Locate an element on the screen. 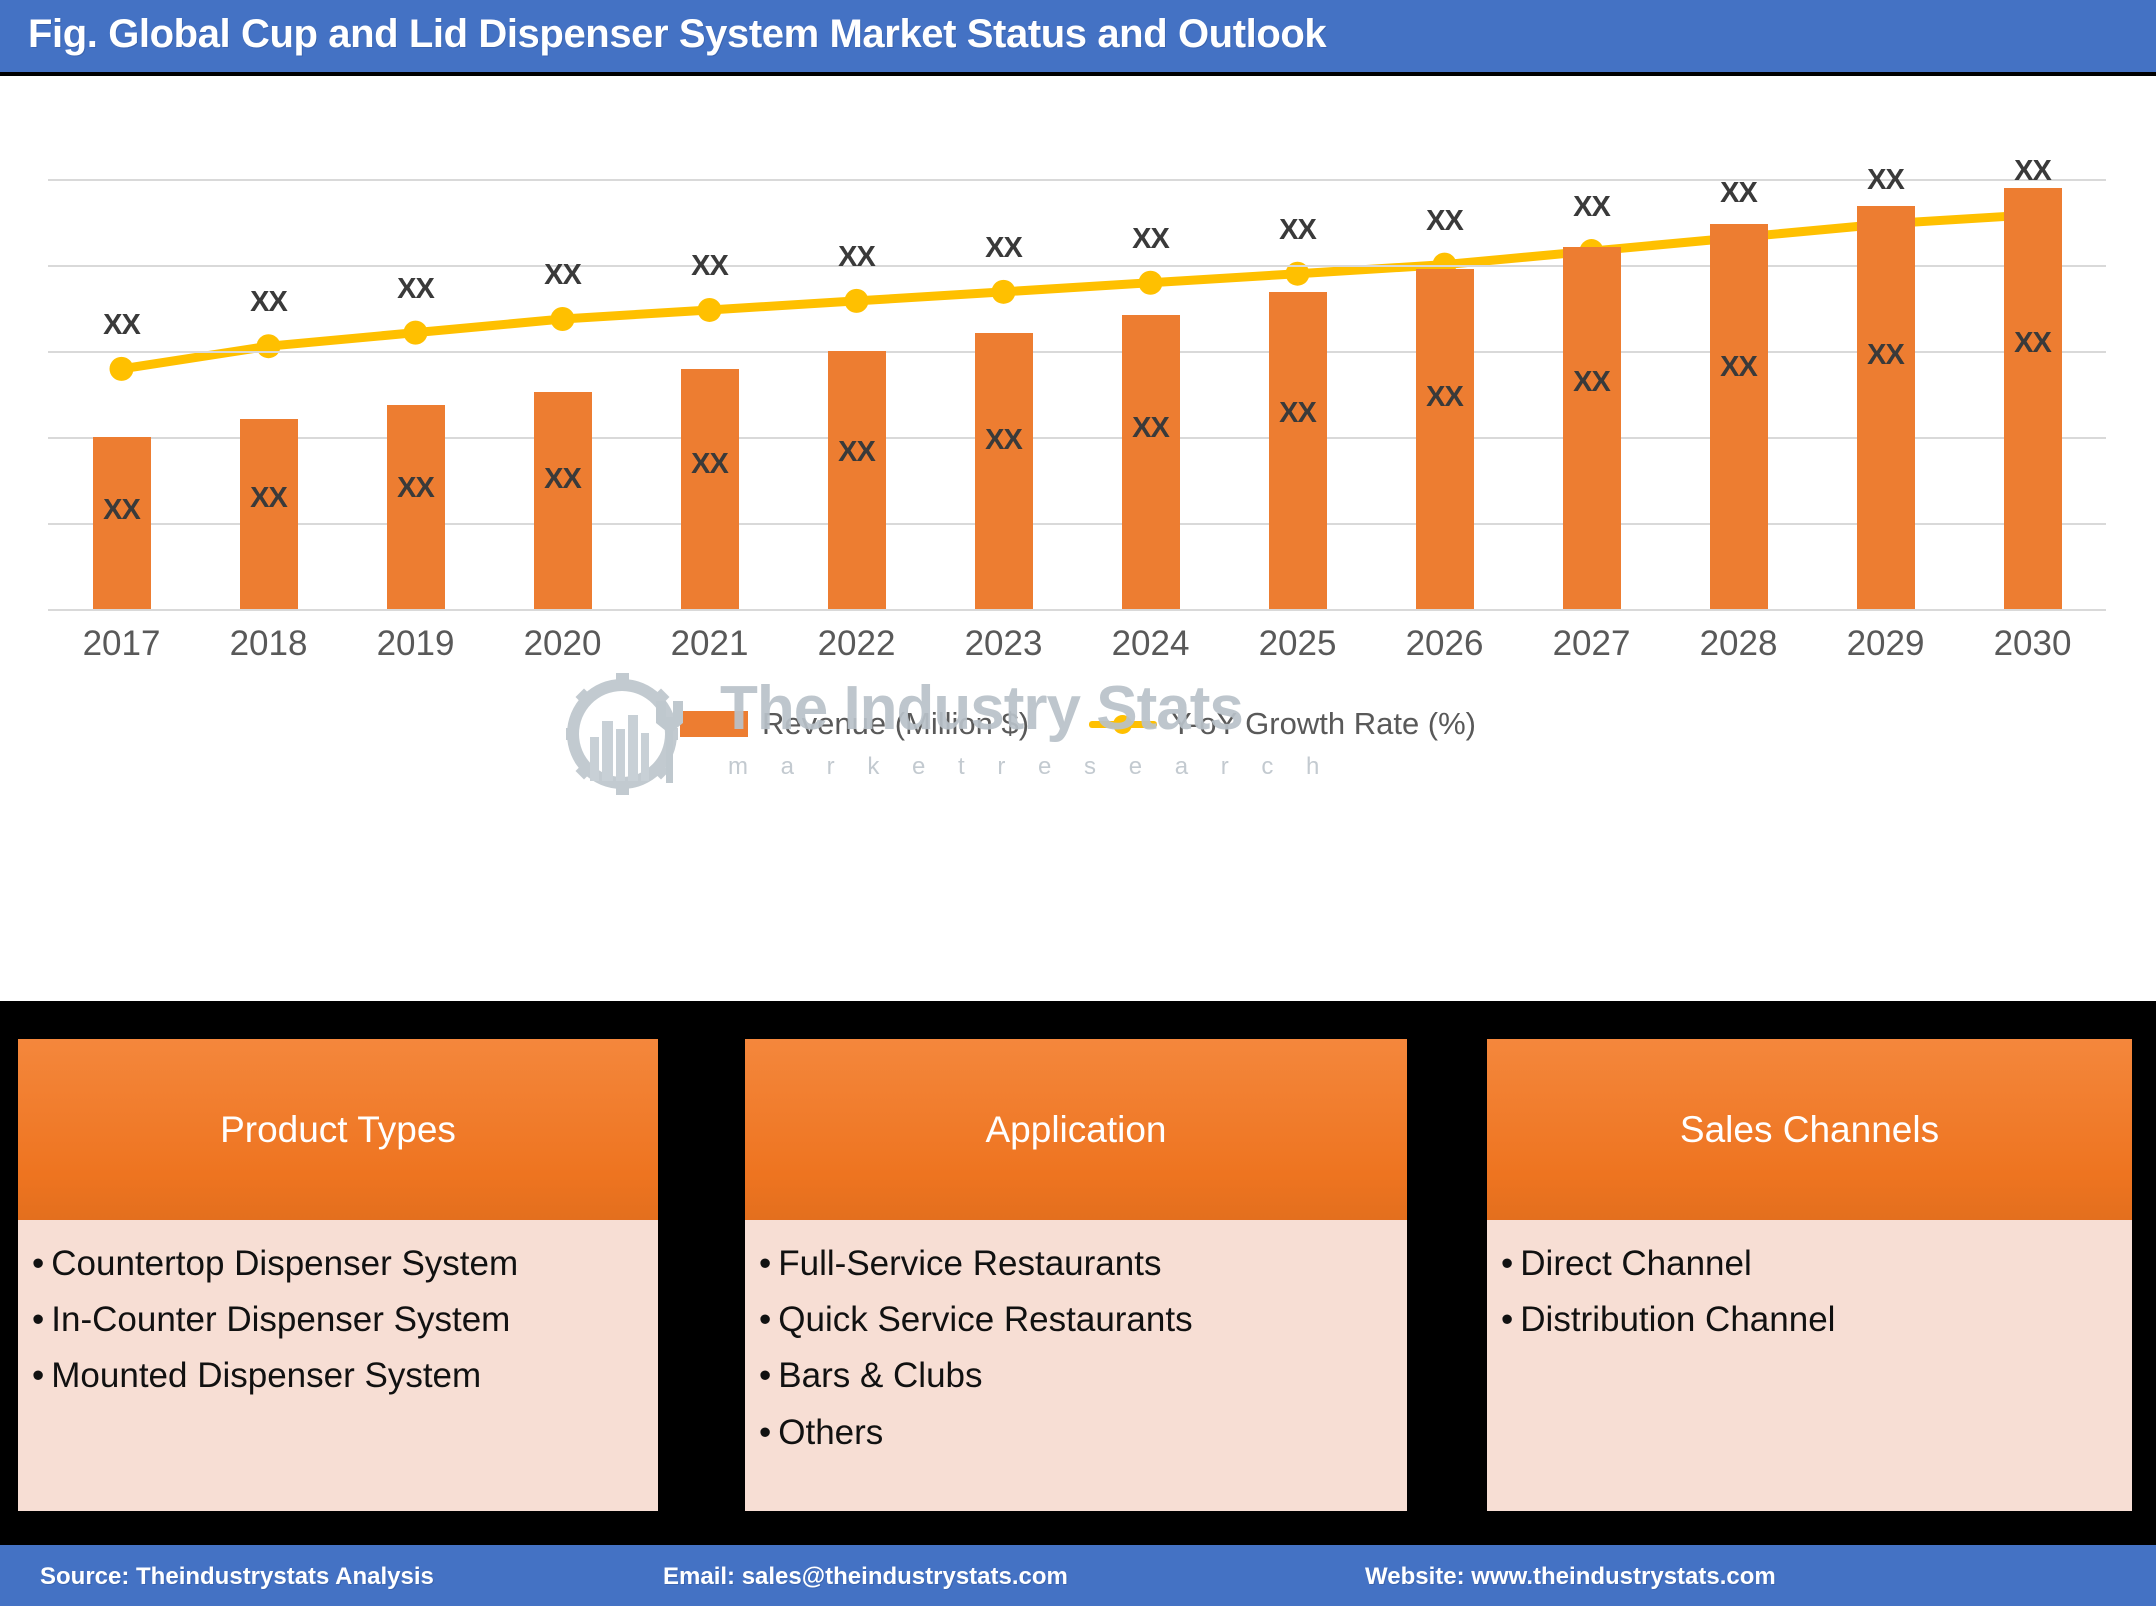 Image resolution: width=2156 pixels, height=1606 pixels. bar-2030: XX is located at coordinates (2032, 398).